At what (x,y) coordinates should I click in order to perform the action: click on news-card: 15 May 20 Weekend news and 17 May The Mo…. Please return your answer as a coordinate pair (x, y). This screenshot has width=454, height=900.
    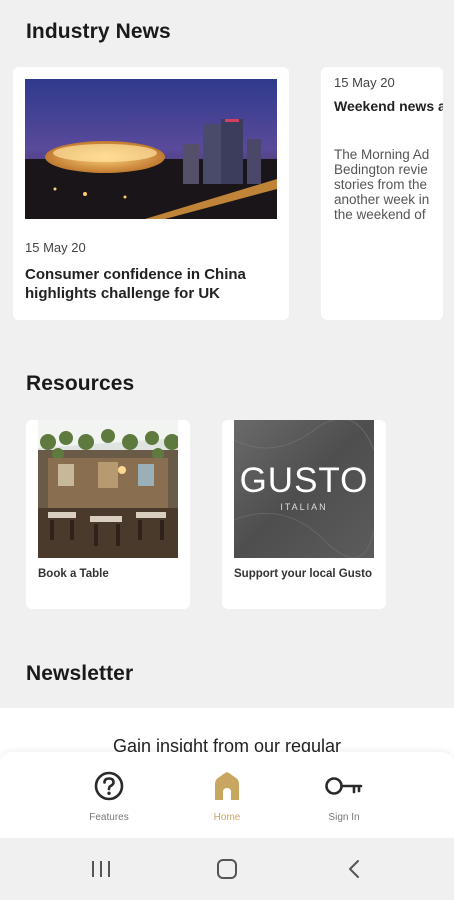
    Looking at the image, I should click on (382, 193).